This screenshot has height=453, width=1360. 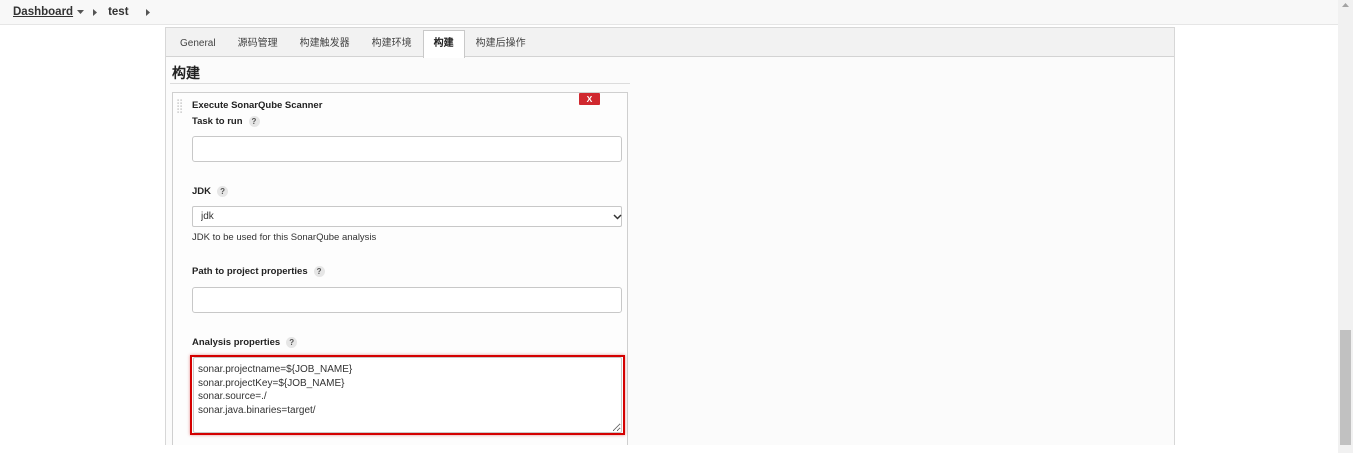 What do you see at coordinates (1345, 387) in the screenshot?
I see `scrollbar-thumb` at bounding box center [1345, 387].